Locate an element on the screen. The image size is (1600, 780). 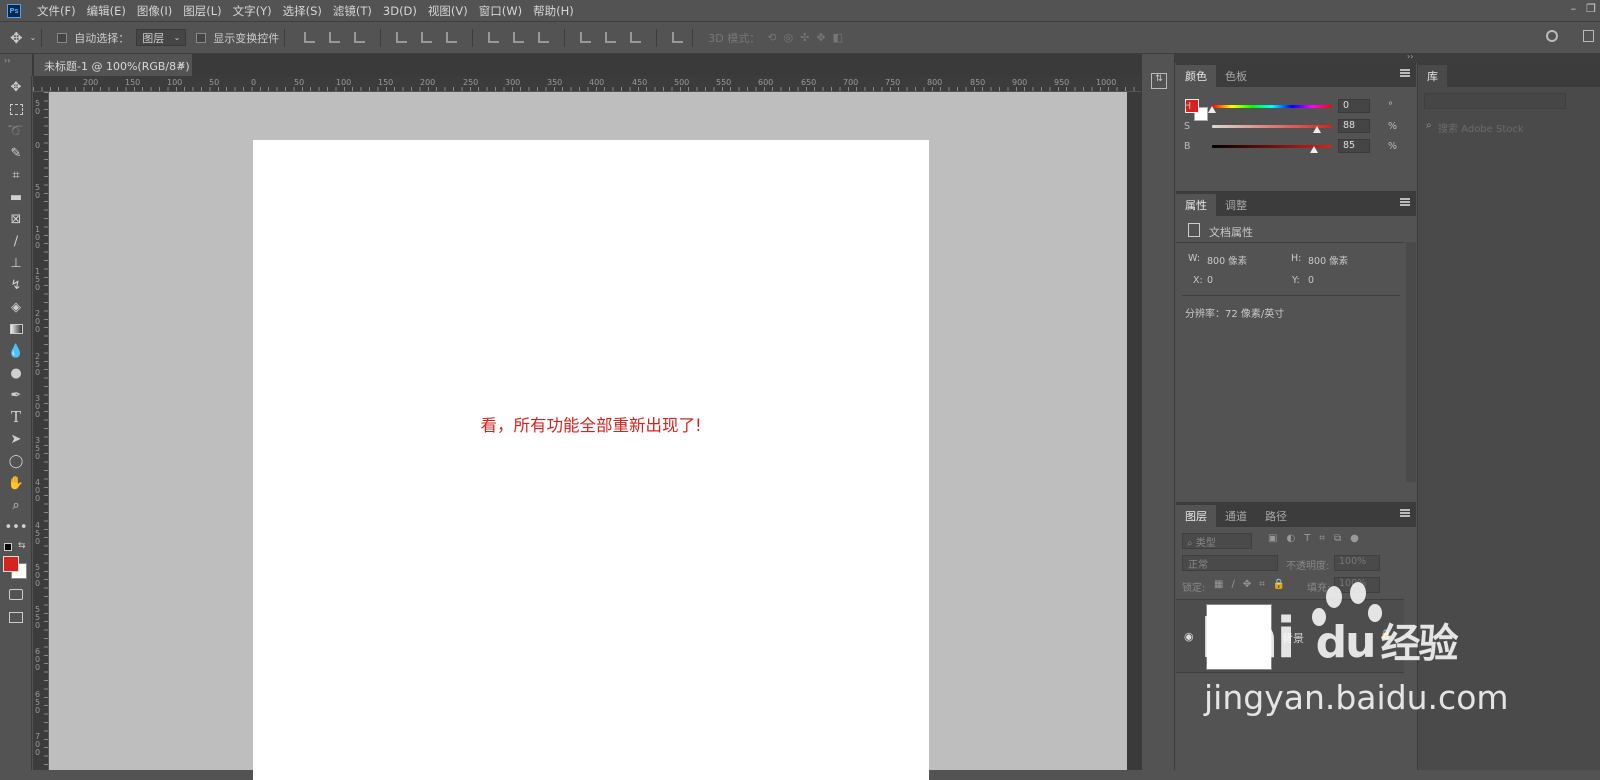
filter-toggle-icon: ● is located at coordinates (1354, 538).